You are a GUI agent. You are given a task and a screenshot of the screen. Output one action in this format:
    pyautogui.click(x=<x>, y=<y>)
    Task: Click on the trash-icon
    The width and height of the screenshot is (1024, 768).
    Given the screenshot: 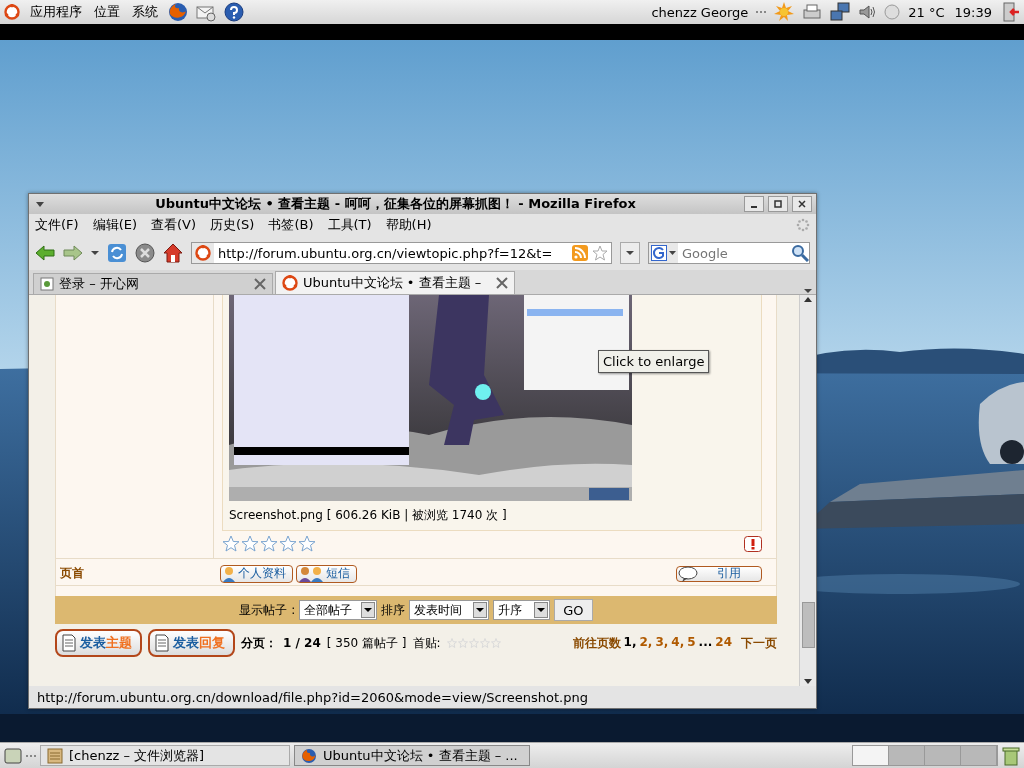 What is the action you would take?
    pyautogui.click(x=1011, y=755)
    